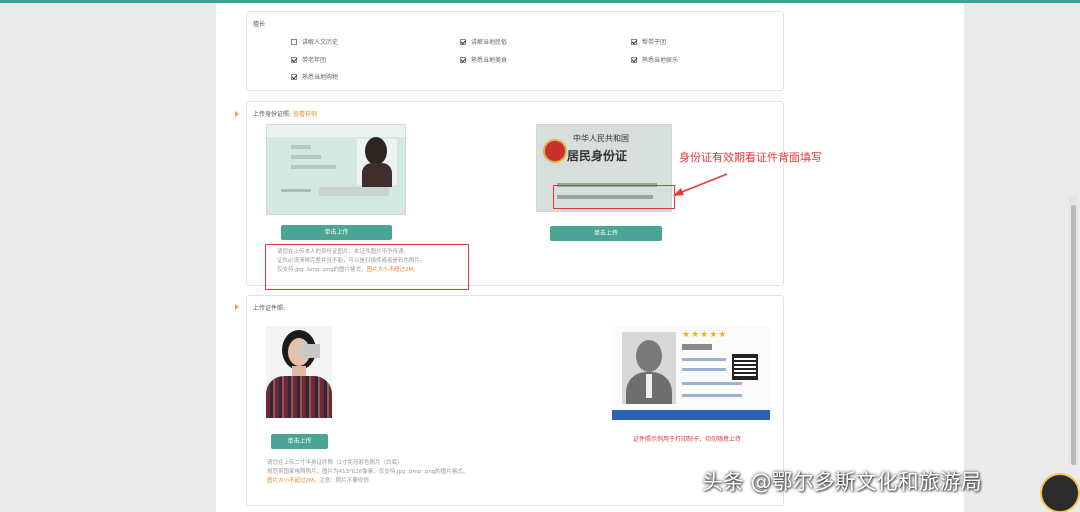 The height and width of the screenshot is (512, 1080). Describe the element at coordinates (1073, 335) in the screenshot. I see `scrollbar-thumb` at that location.